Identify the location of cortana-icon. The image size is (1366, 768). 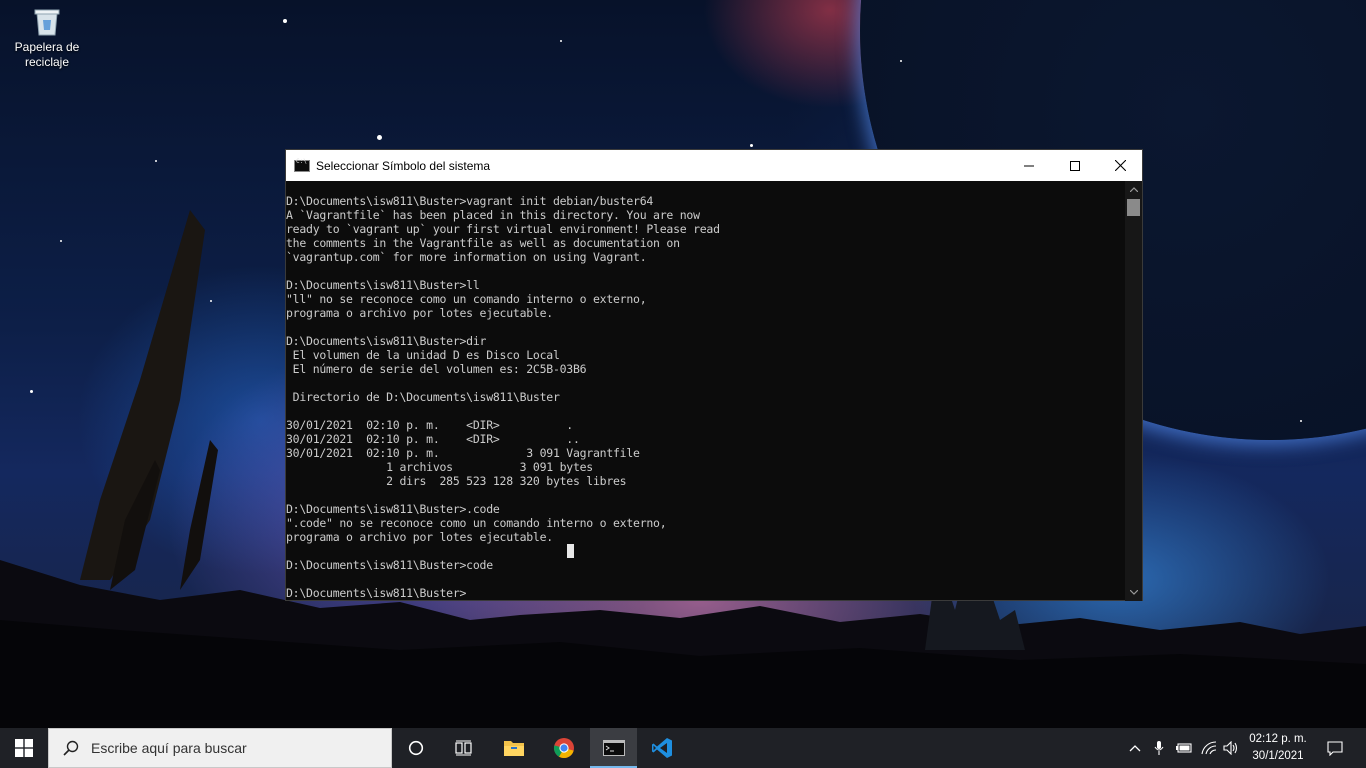
(416, 748).